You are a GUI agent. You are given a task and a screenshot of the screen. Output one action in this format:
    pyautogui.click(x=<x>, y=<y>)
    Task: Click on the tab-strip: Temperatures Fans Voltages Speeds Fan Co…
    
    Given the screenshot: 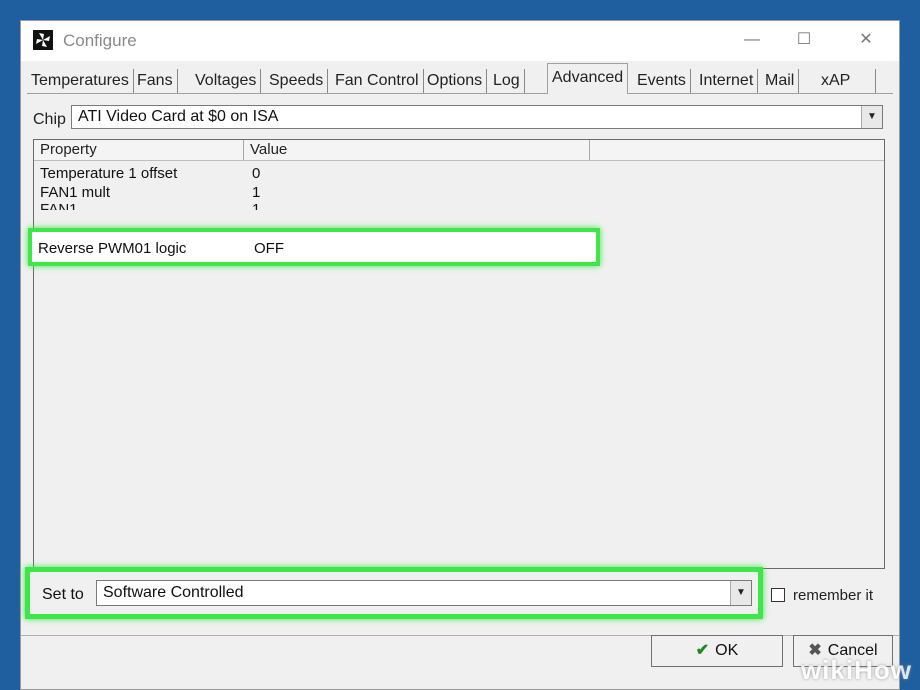 What is the action you would take?
    pyautogui.click(x=460, y=78)
    